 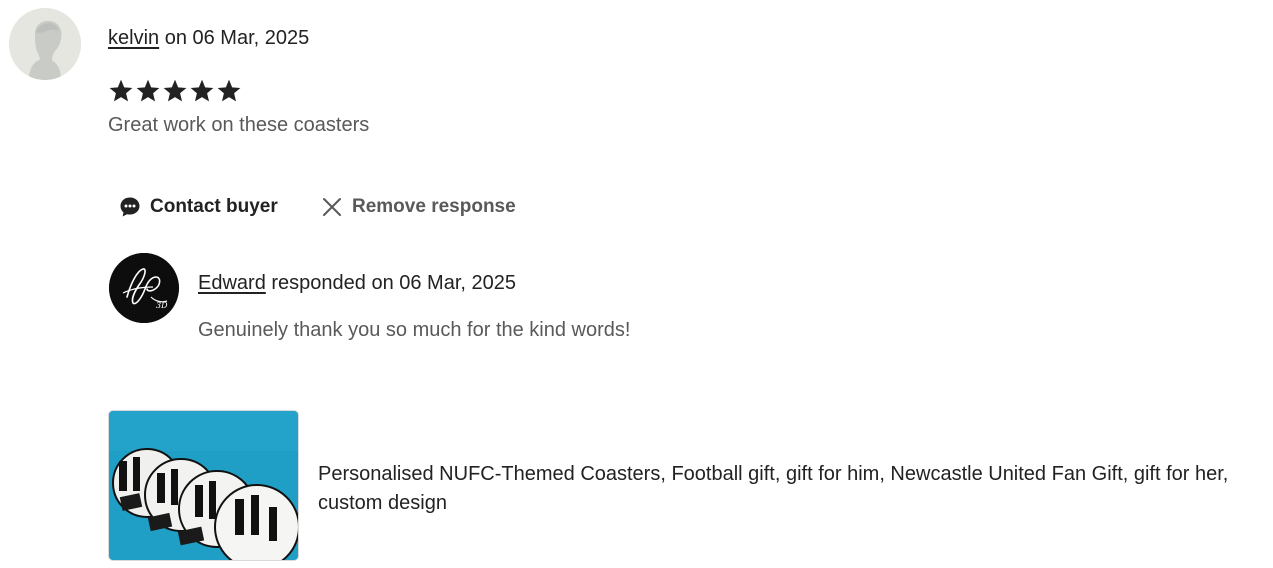 What do you see at coordinates (390, 283) in the screenshot?
I see `response-date: responded on 06 Mar, 2025` at bounding box center [390, 283].